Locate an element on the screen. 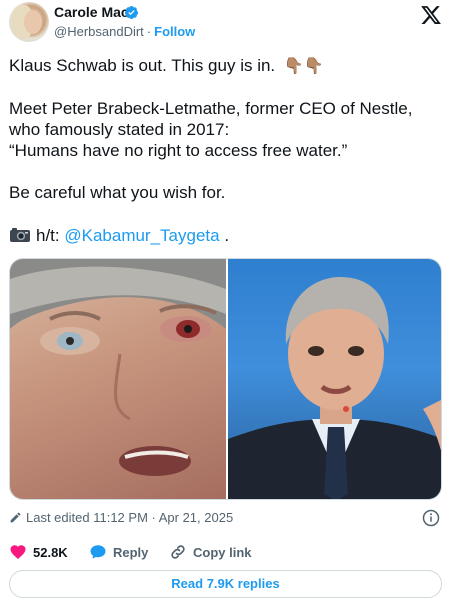  camera-icon is located at coordinates (20, 235).